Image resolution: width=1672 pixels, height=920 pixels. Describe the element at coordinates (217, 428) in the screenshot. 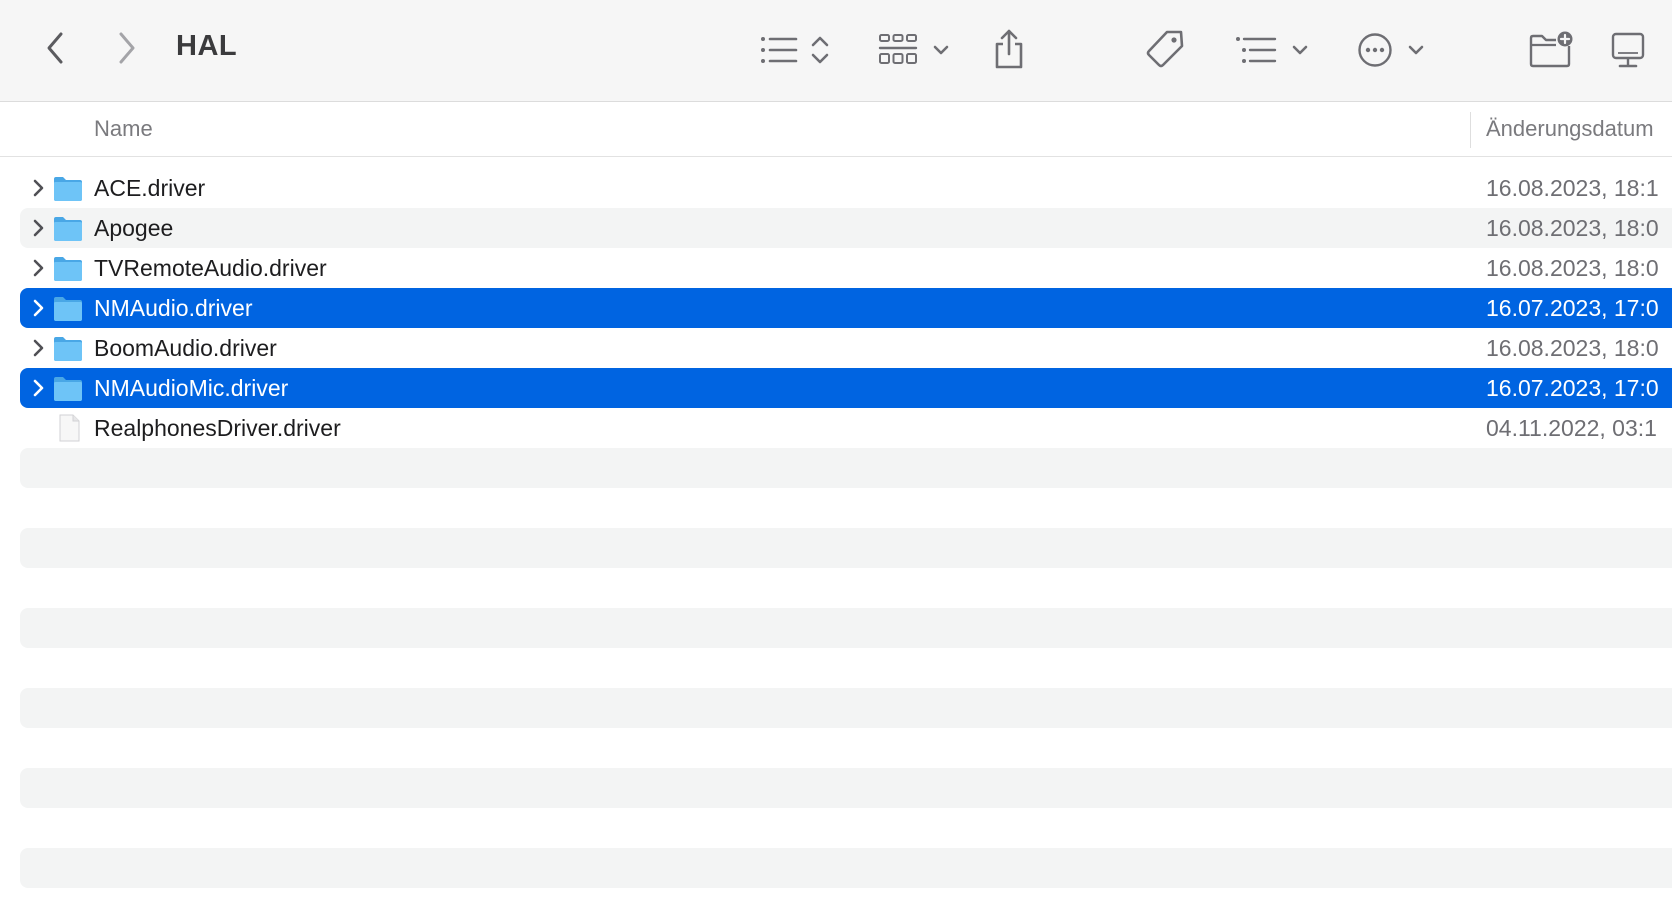

I see `file-name: RealphonesDriver.driver` at that location.